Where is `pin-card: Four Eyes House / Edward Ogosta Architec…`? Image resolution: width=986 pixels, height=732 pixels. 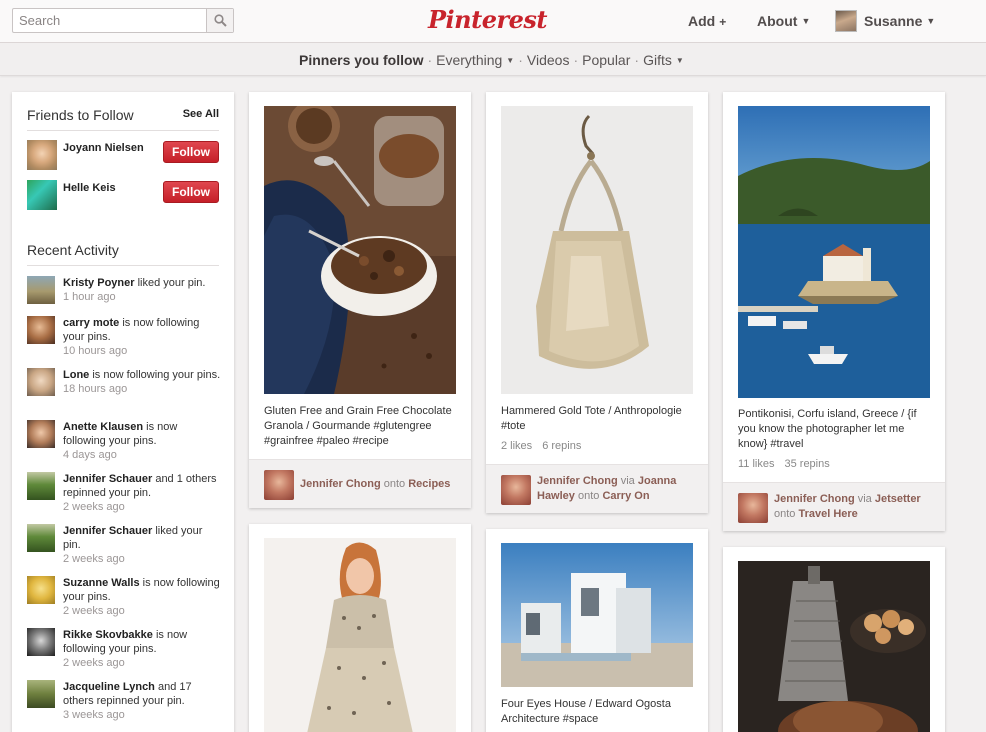 pin-card: Four Eyes House / Edward Ogosta Architec… is located at coordinates (597, 630).